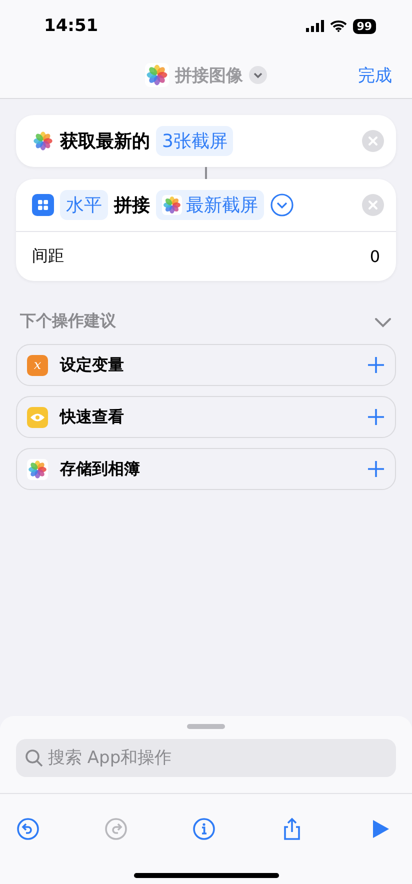 The width and height of the screenshot is (412, 884). What do you see at coordinates (209, 75) in the screenshot?
I see `shortcut-title: 拼接图像` at bounding box center [209, 75].